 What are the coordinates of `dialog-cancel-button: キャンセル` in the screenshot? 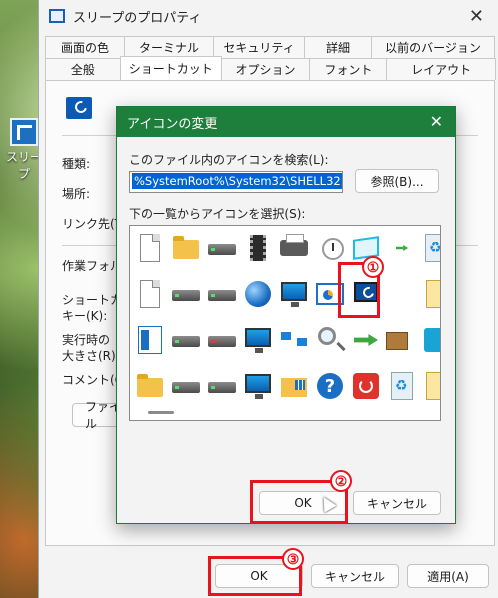 It's located at (397, 503).